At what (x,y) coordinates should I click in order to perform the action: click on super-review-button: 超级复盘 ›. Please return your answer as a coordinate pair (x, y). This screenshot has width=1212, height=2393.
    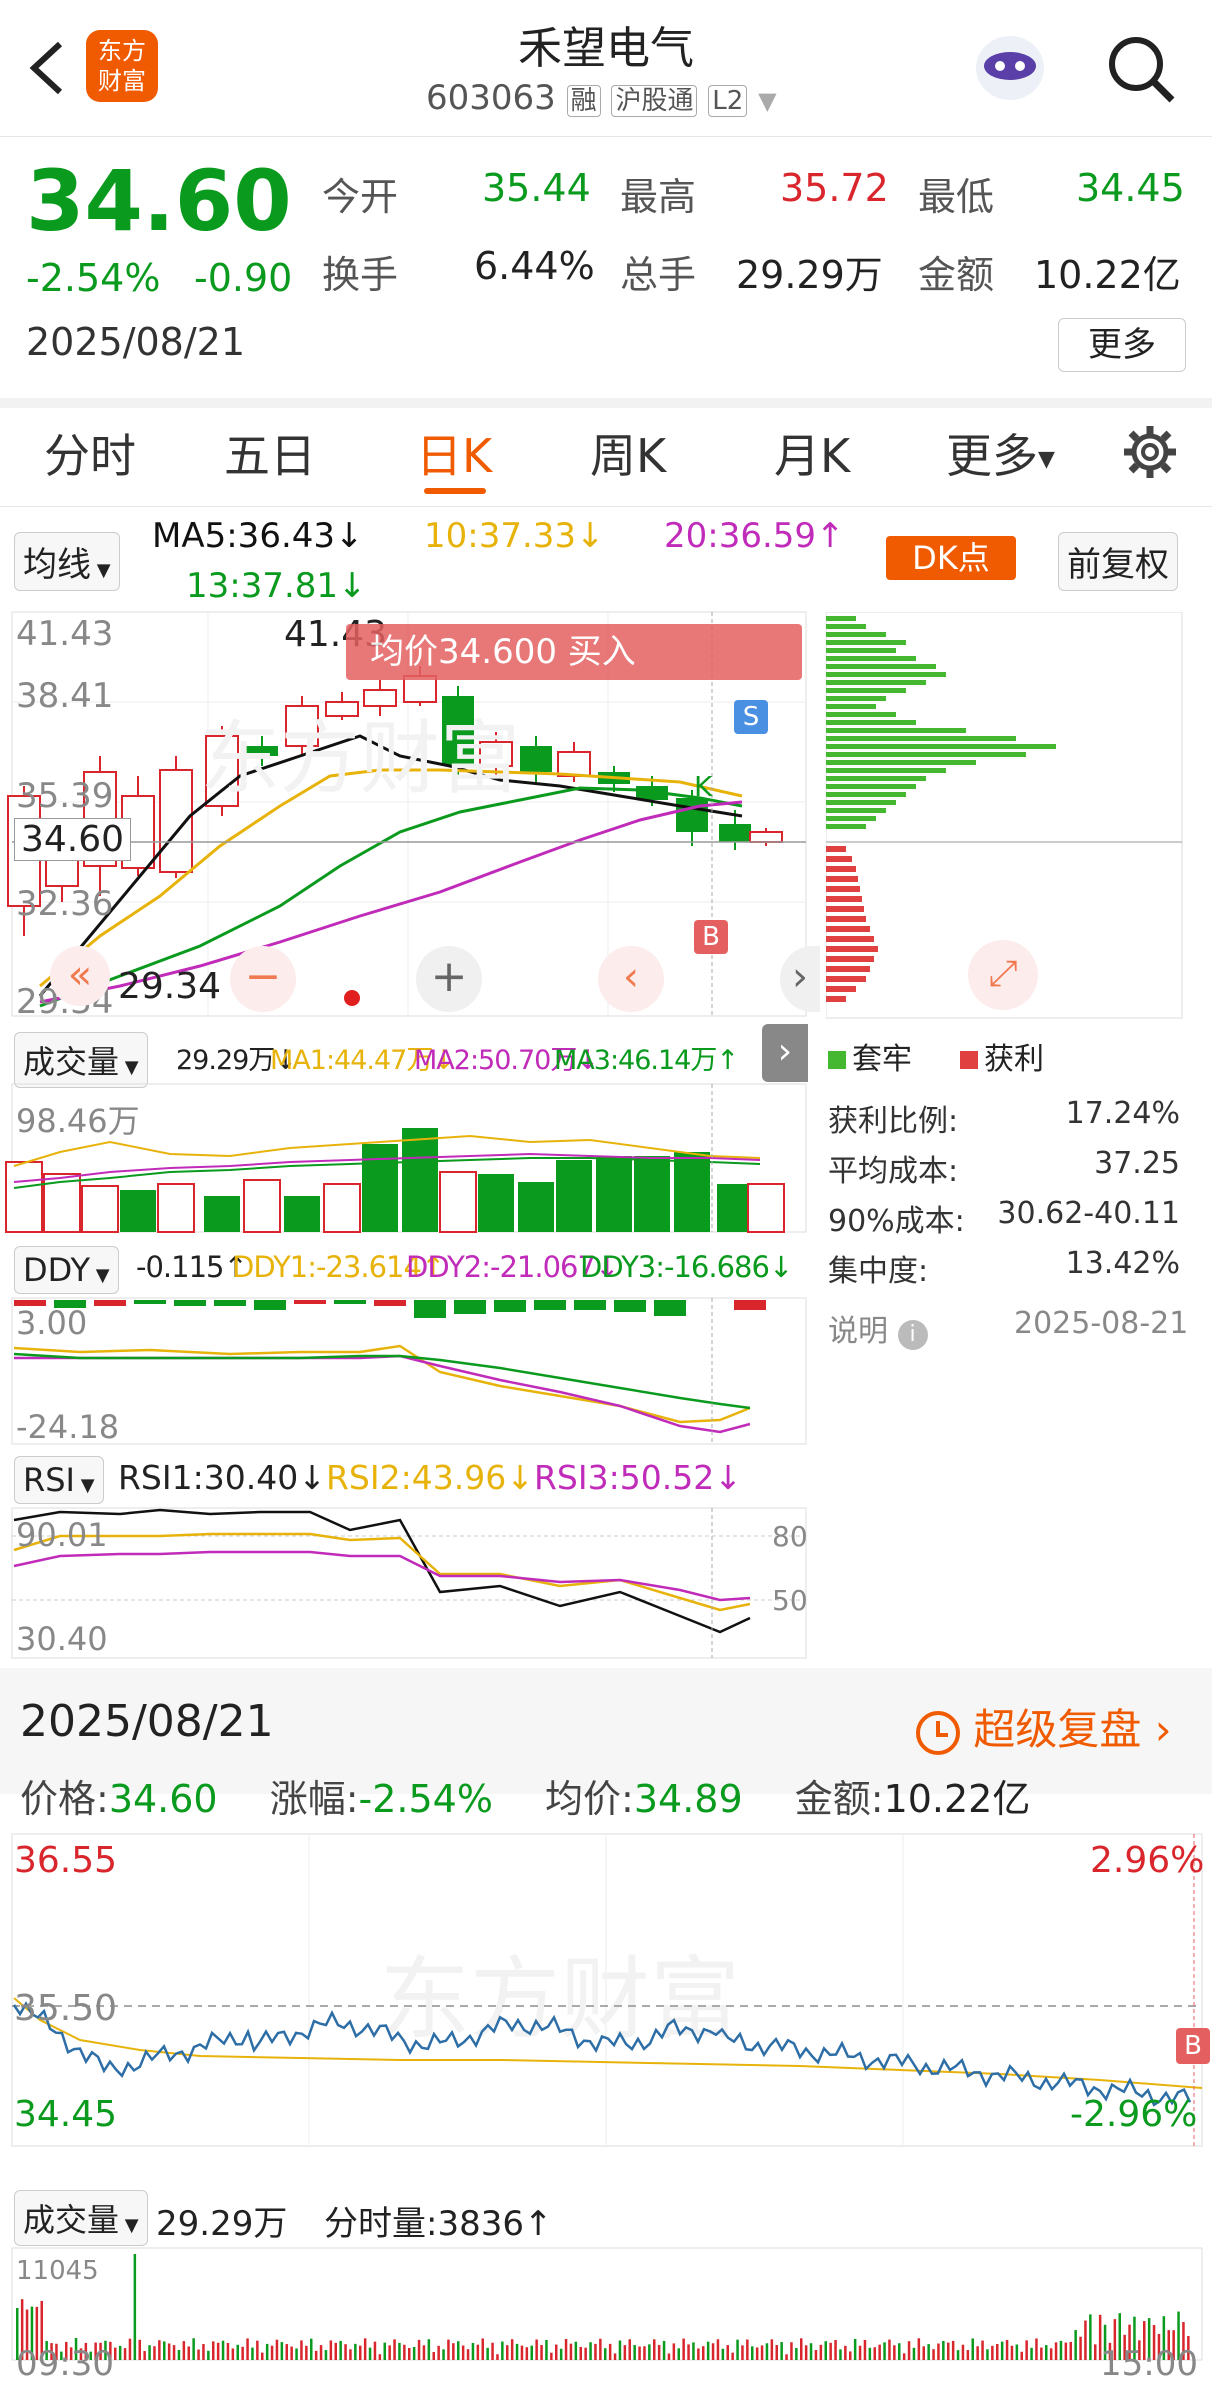
    Looking at the image, I should click on (1044, 1726).